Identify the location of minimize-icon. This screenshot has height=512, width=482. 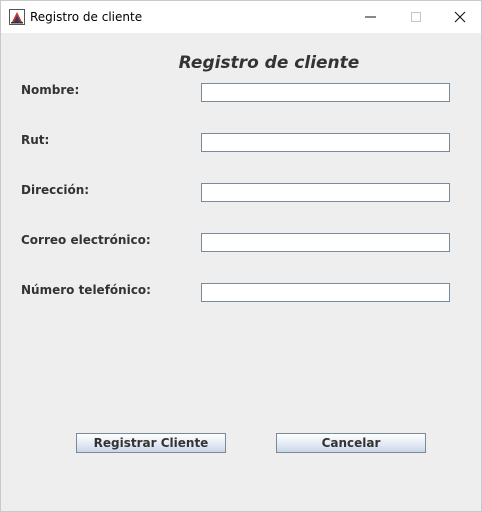
(370, 17).